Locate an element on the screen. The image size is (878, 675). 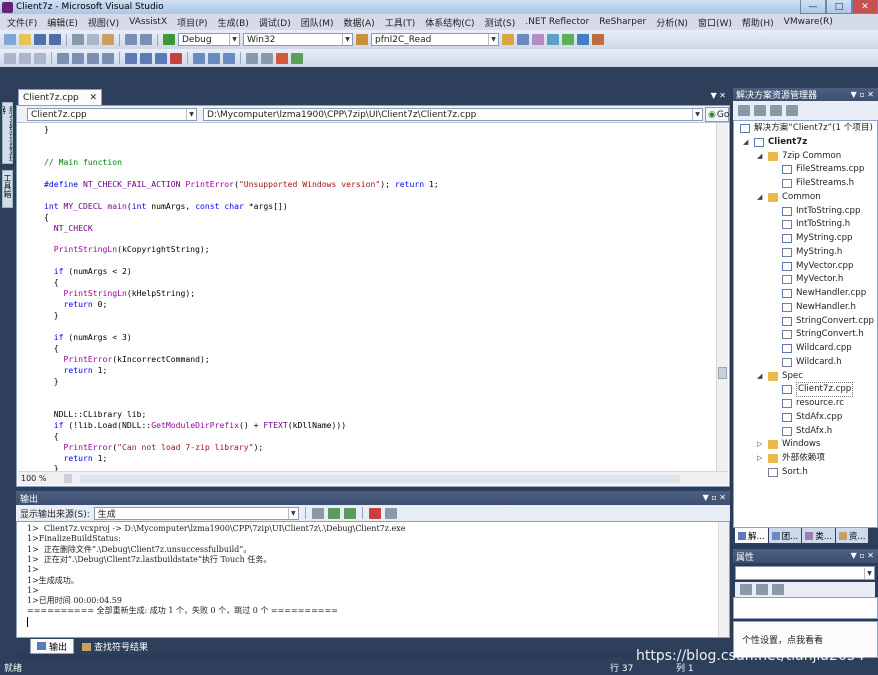
tree-item: ◢ Common is located at coordinates (789, 197).